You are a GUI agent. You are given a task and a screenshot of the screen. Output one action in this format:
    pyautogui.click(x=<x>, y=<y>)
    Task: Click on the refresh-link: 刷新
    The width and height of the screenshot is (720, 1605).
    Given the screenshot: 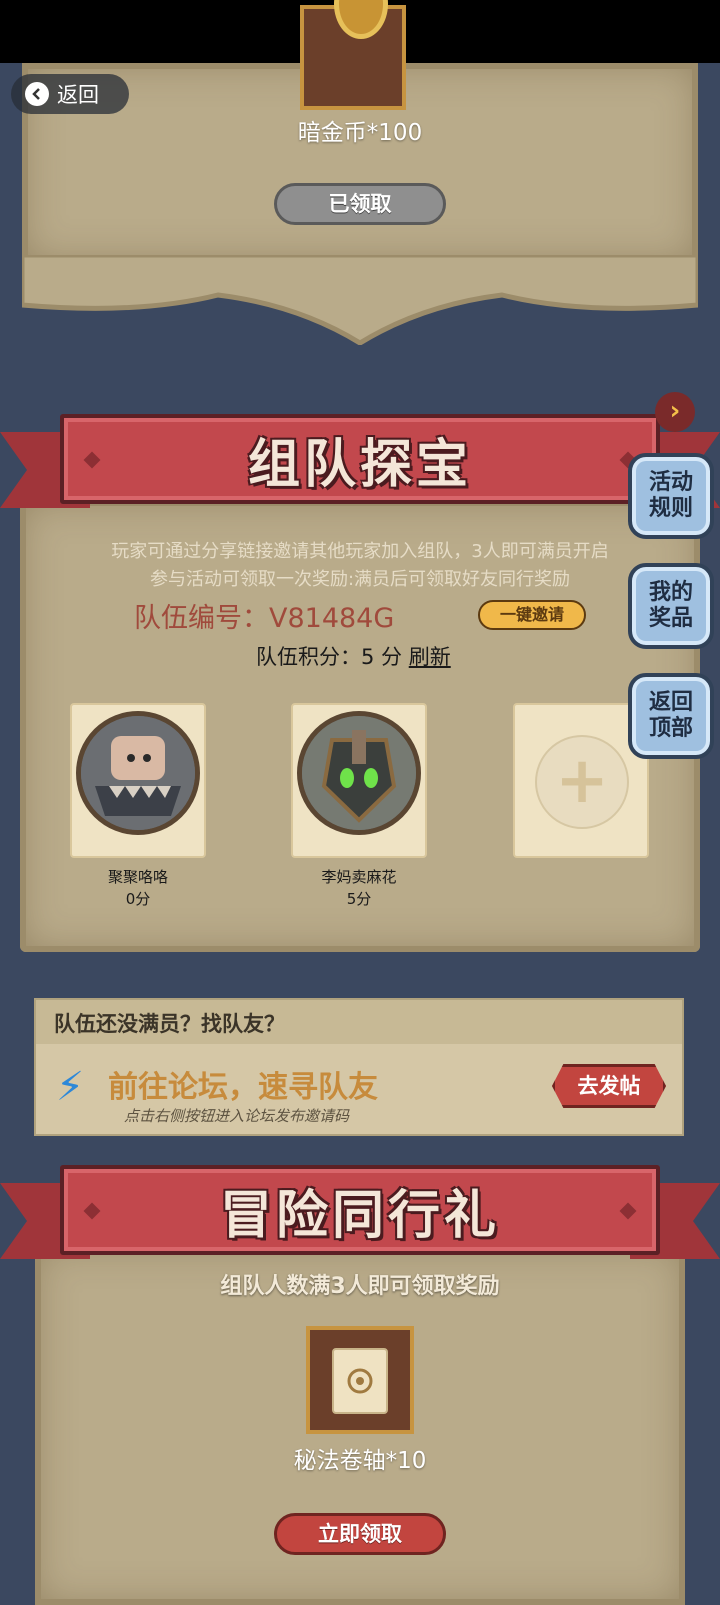 What is the action you would take?
    pyautogui.click(x=430, y=657)
    